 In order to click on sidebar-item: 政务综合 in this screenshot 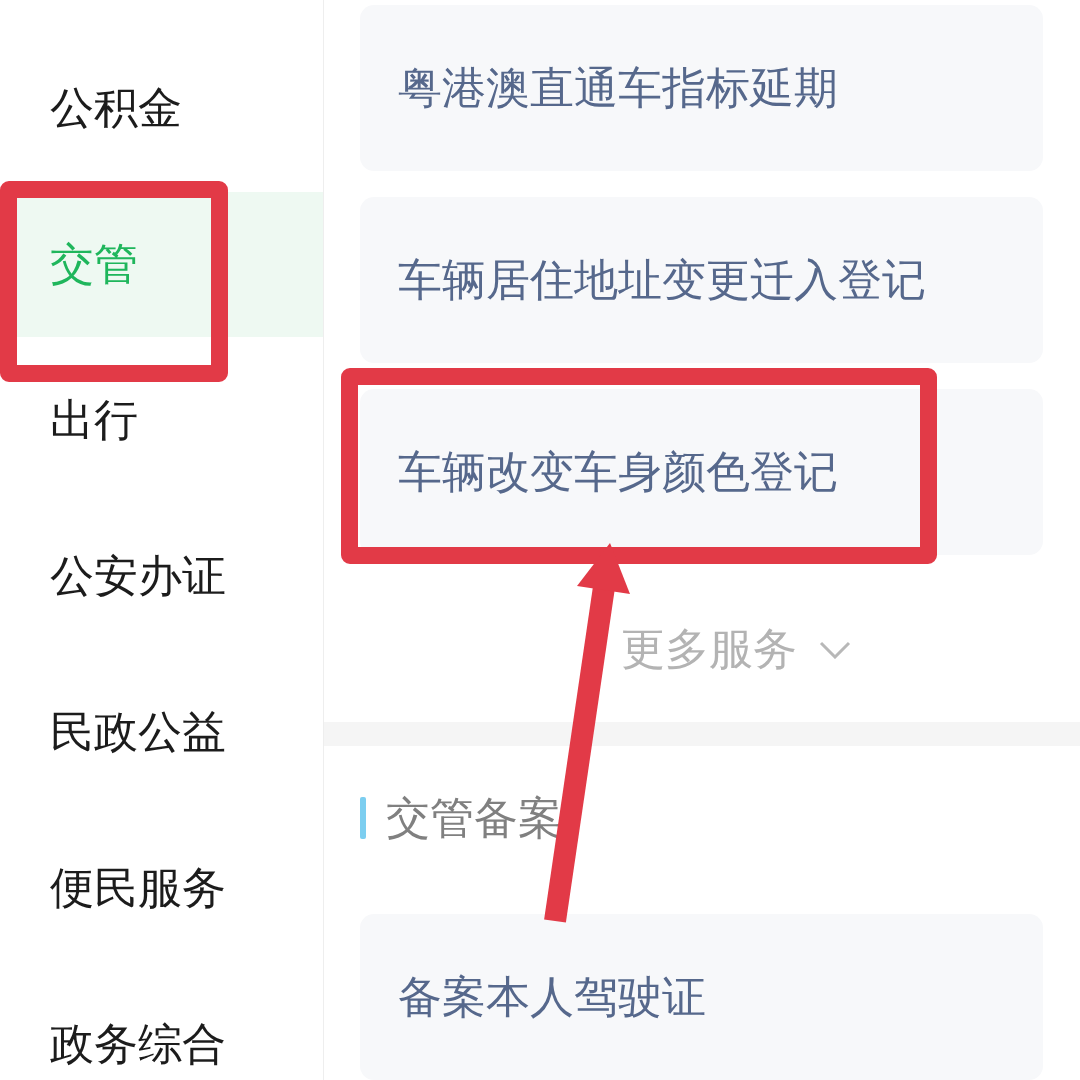, I will do `click(161, 1026)`.